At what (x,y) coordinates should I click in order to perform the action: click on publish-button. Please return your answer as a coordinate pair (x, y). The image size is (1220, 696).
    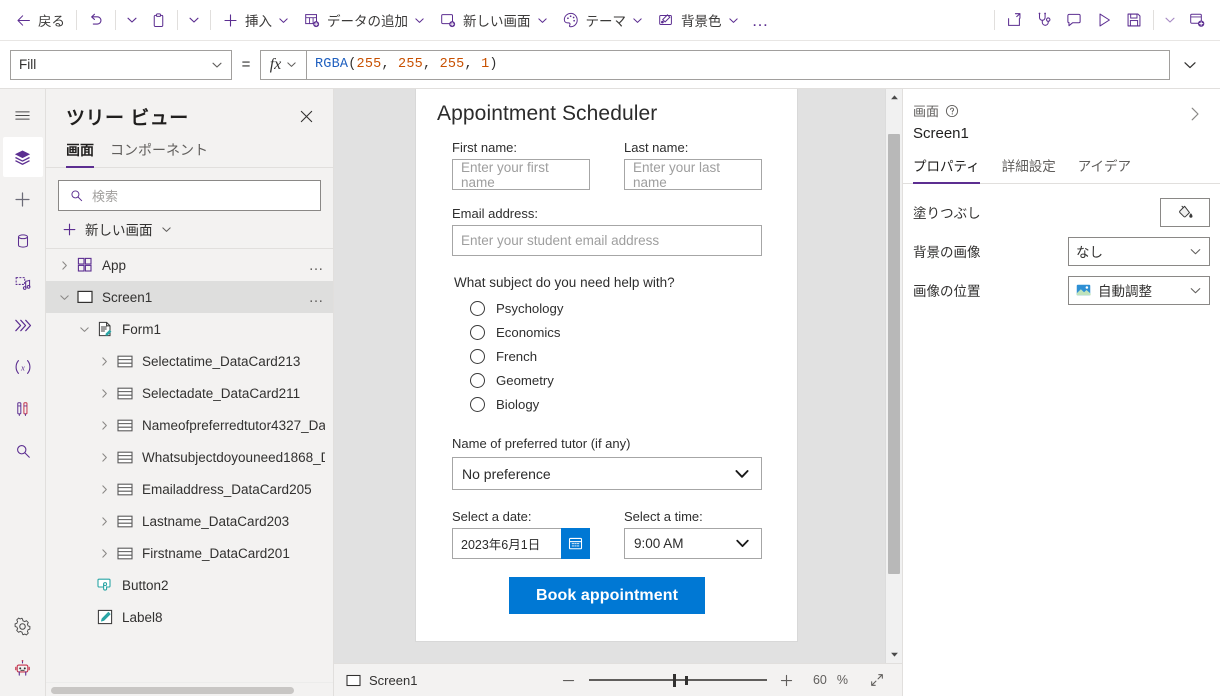
    Looking at the image, I should click on (1197, 20).